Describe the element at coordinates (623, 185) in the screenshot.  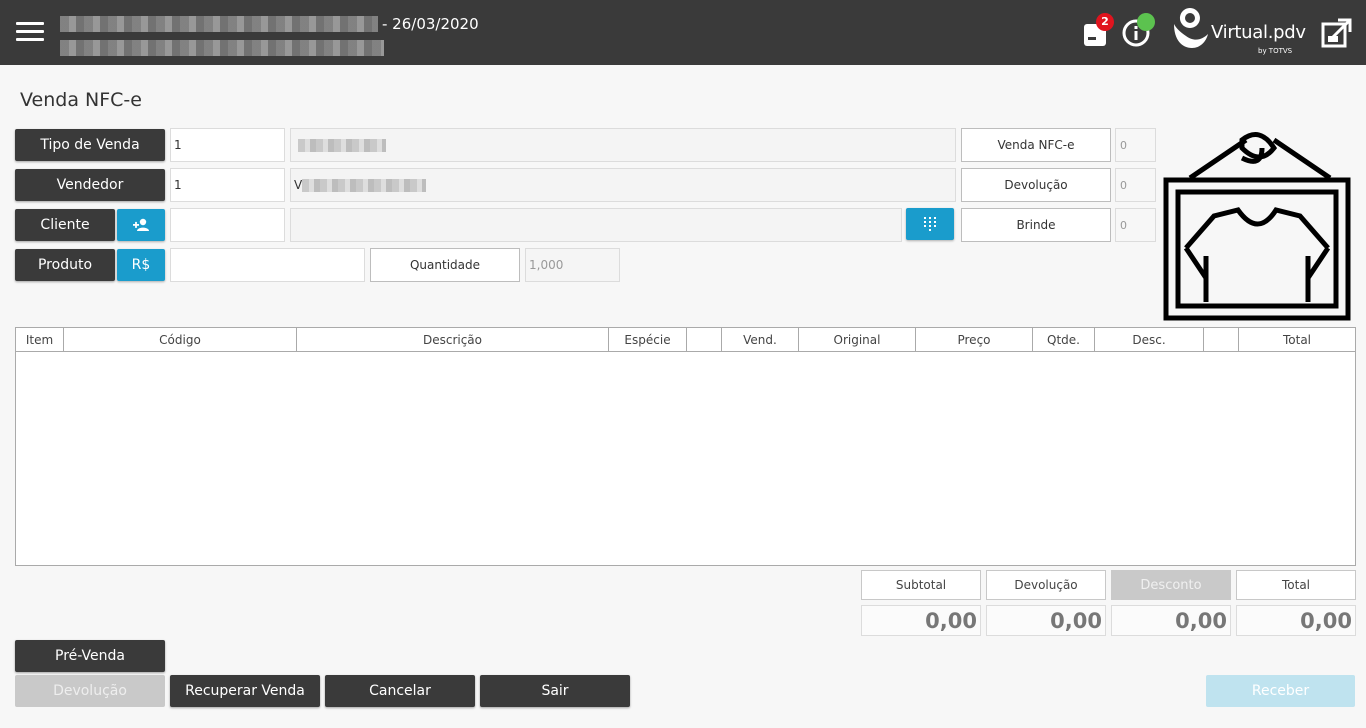
I see `vendedor-description: V` at that location.